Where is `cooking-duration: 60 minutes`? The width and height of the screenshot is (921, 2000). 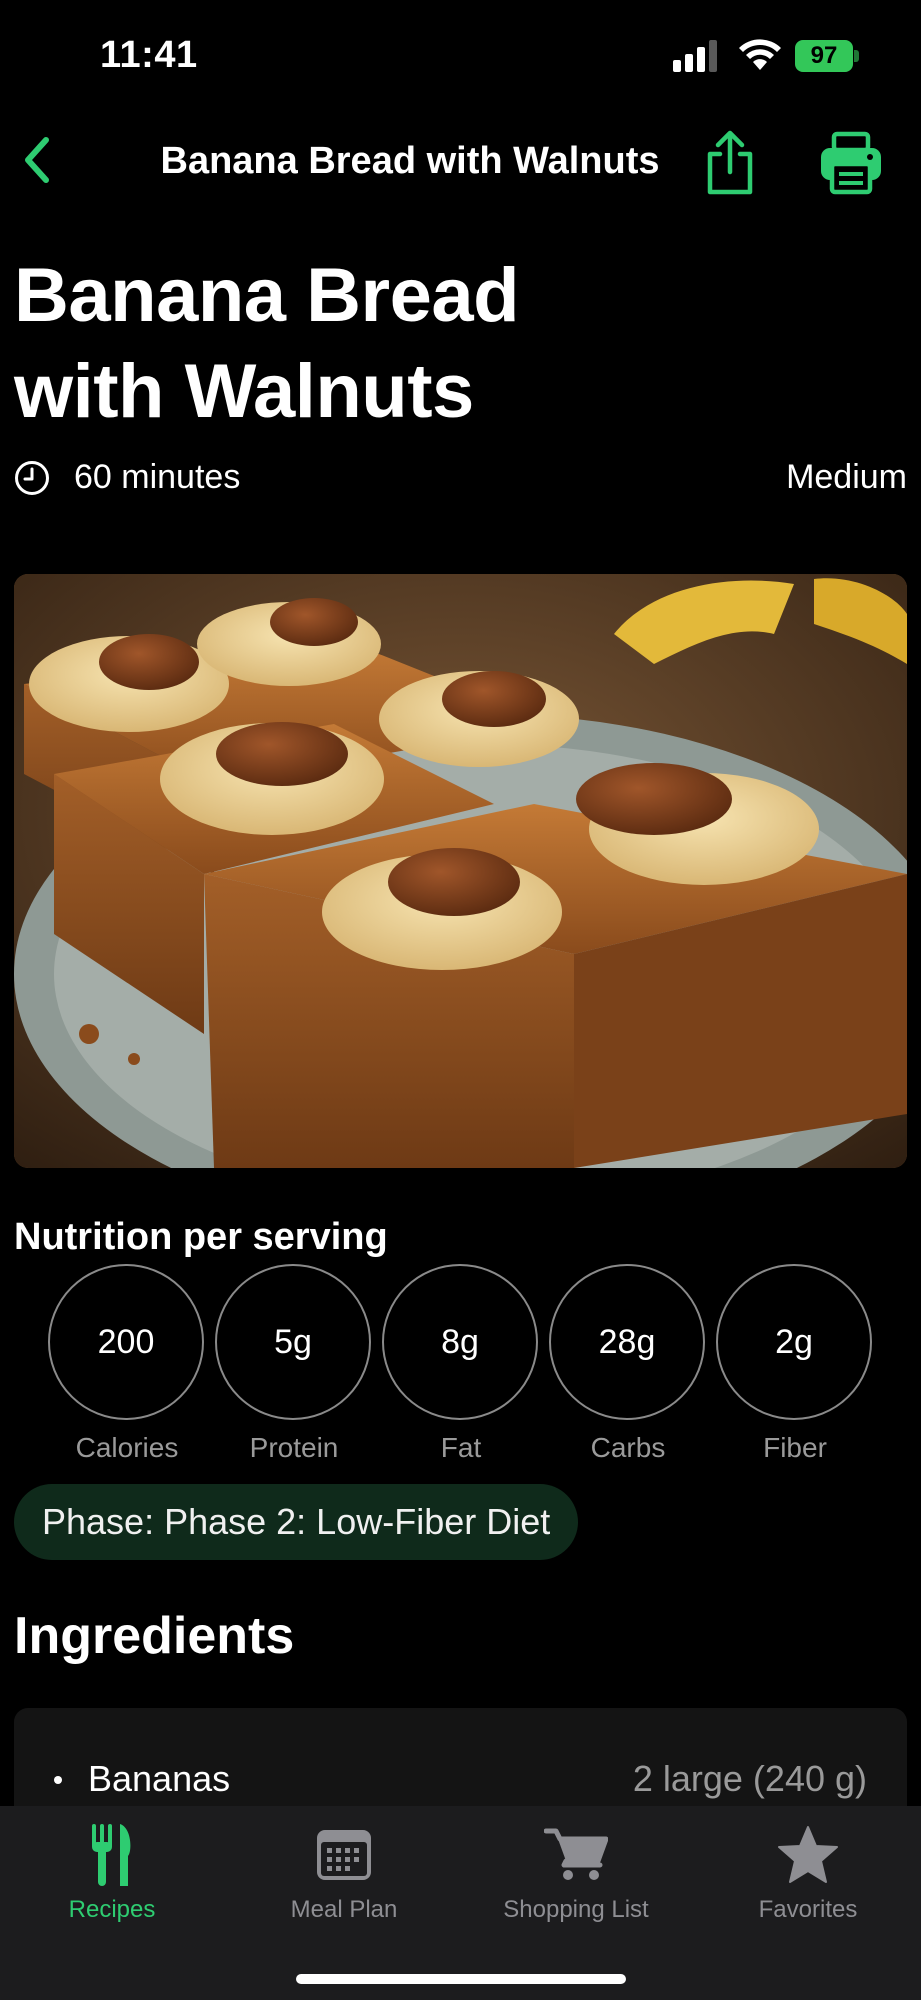
cooking-duration: 60 minutes is located at coordinates (157, 477).